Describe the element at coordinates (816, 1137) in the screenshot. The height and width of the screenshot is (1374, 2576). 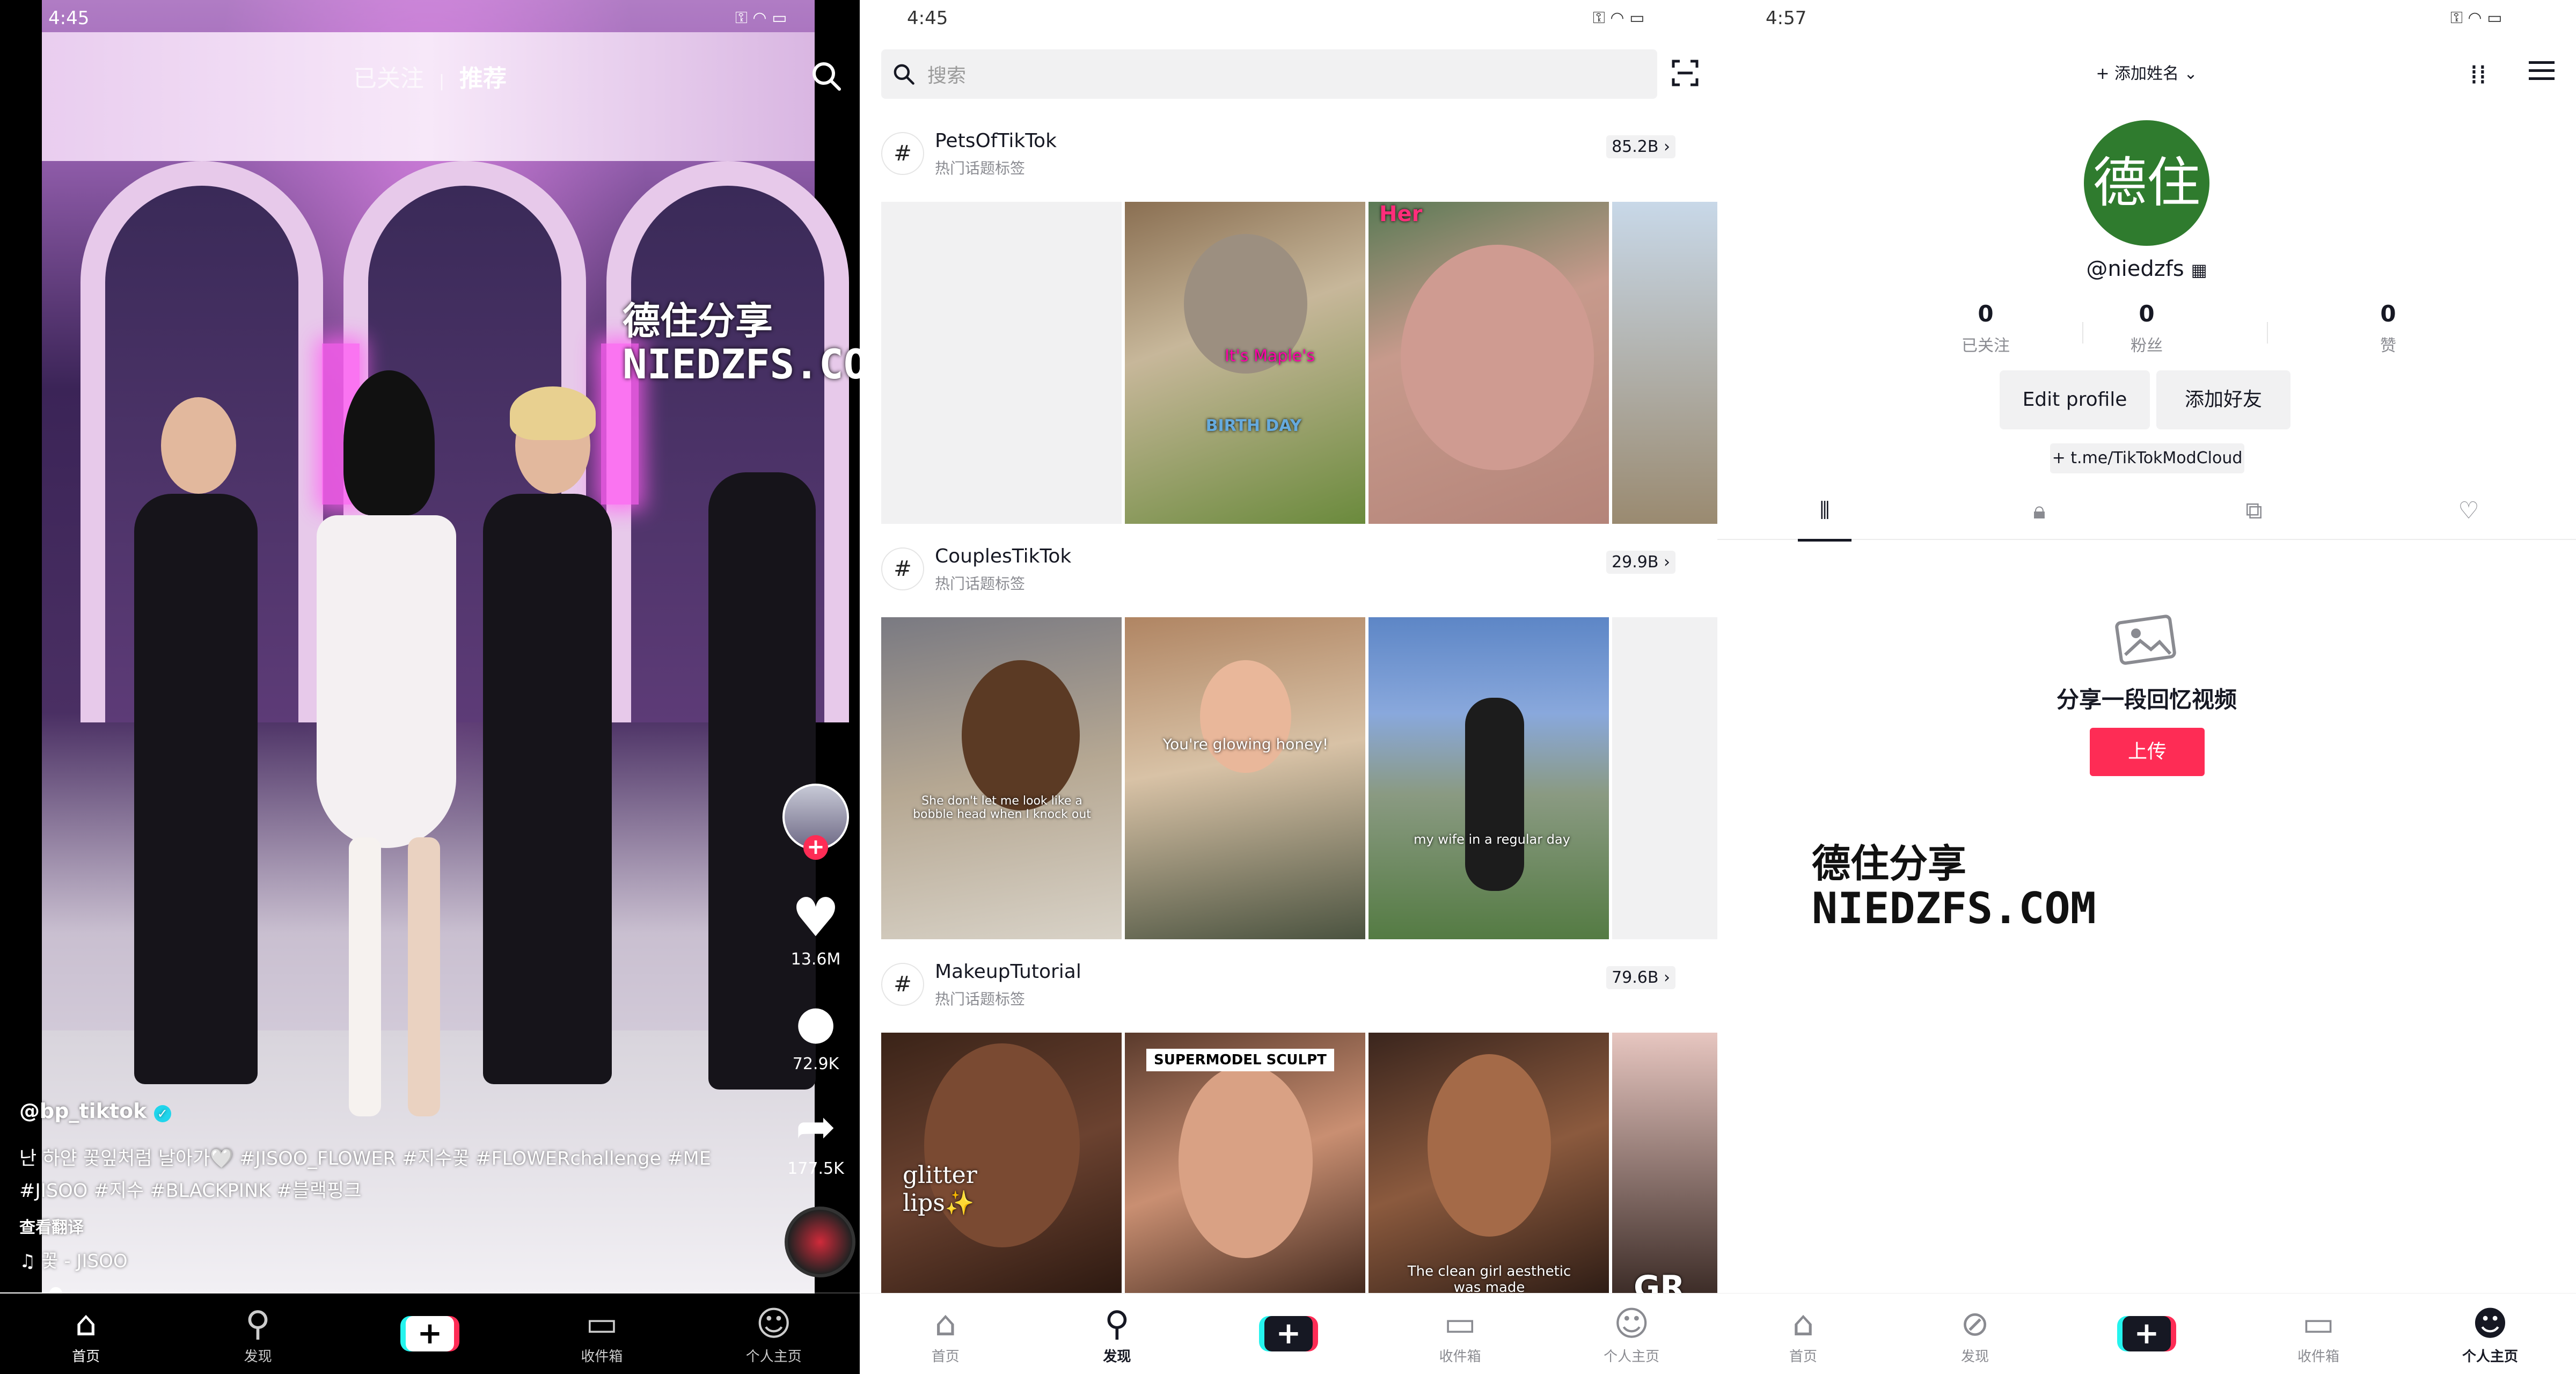
I see `share-button: ➦ 177.5K` at that location.